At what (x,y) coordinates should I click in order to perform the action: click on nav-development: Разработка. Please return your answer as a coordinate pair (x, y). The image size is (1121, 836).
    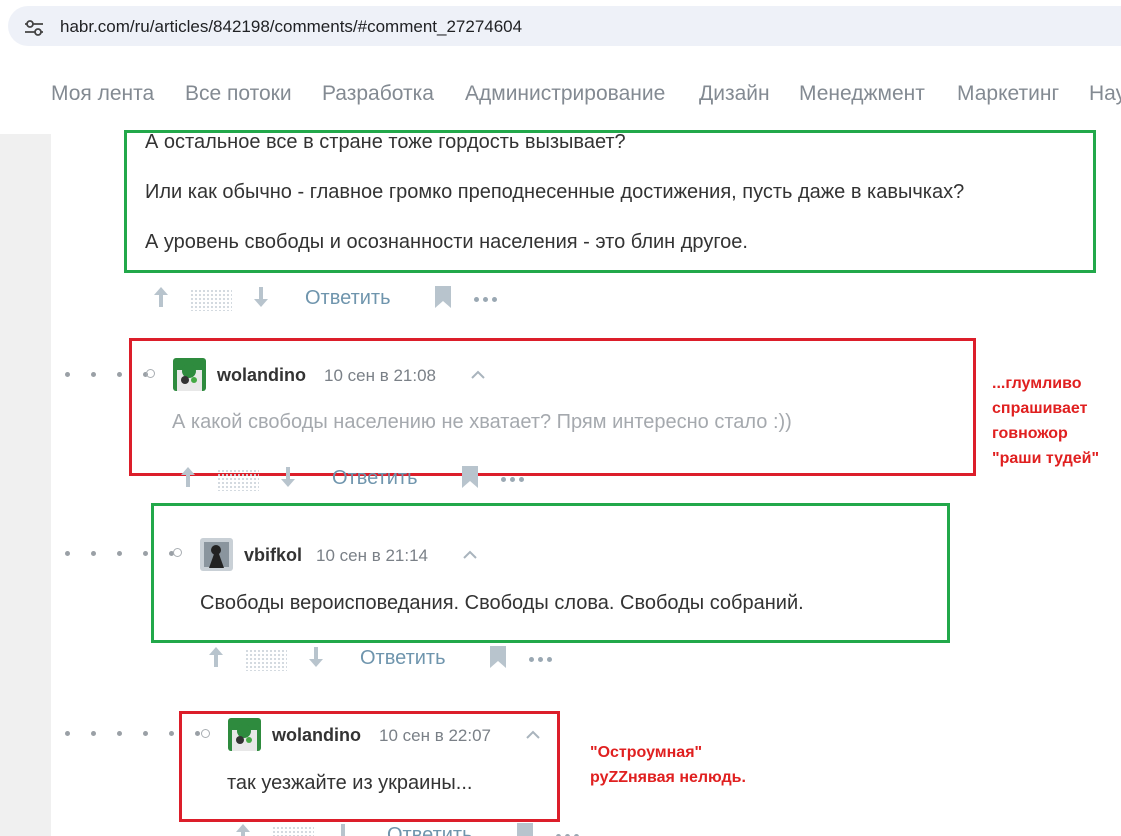
    Looking at the image, I should click on (378, 94).